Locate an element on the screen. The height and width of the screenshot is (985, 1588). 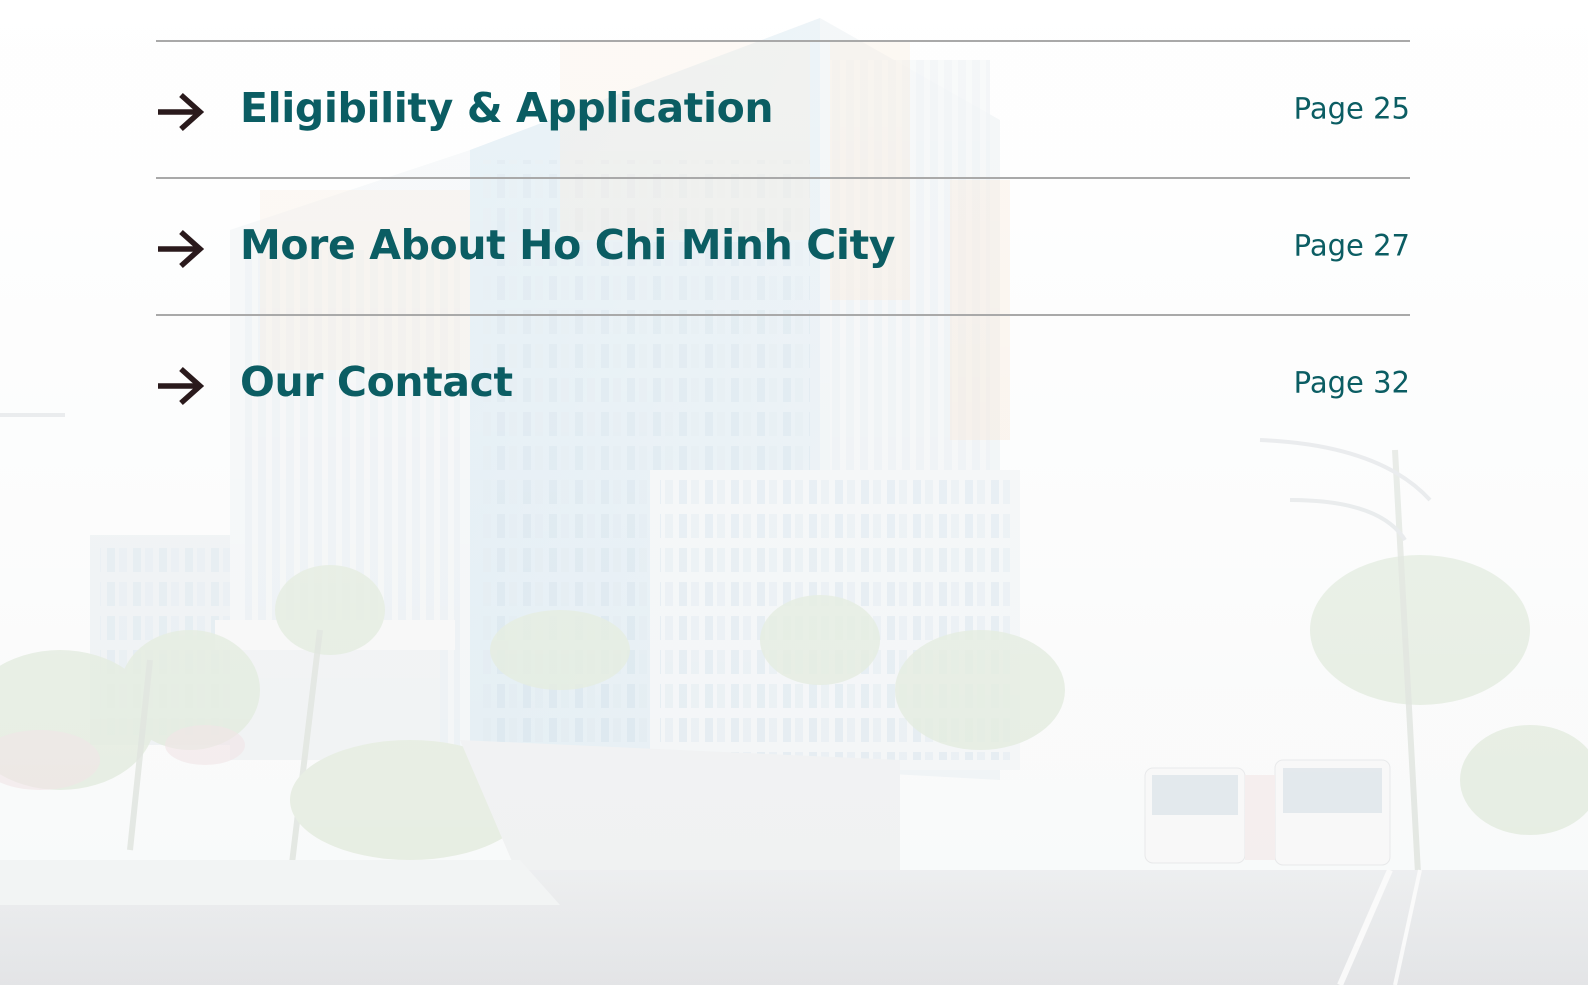
toc-entry-title: Our Contact is located at coordinates (376, 382).